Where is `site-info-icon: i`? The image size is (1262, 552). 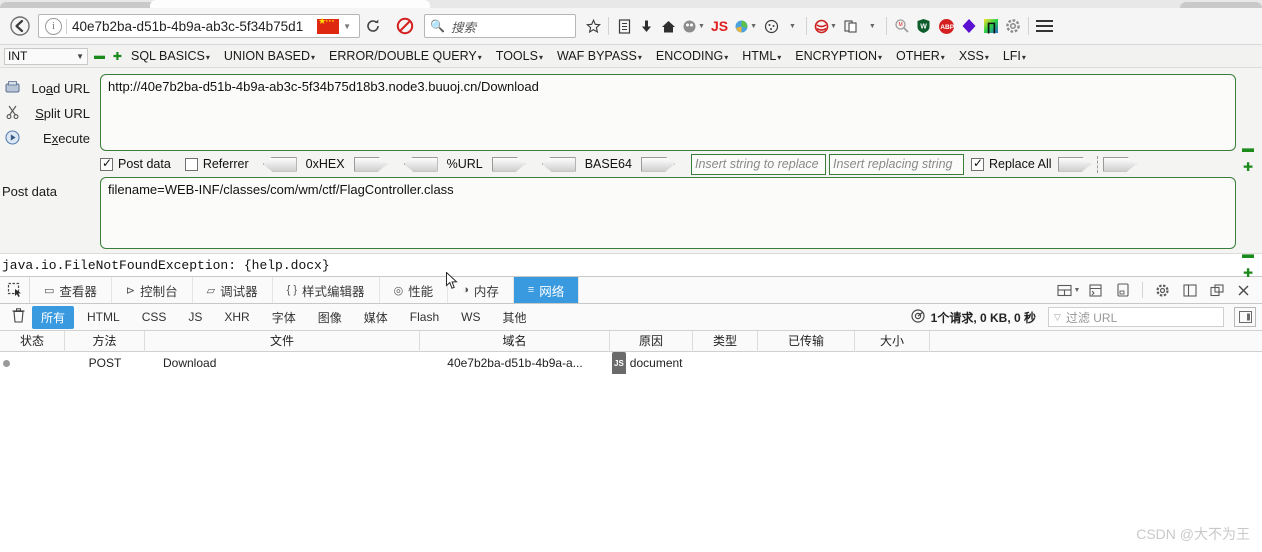 site-info-icon: i is located at coordinates (53, 26).